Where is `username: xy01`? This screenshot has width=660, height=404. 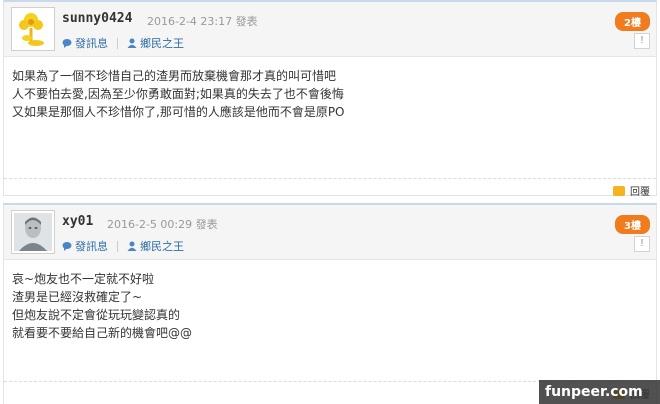
username: xy01 is located at coordinates (77, 221).